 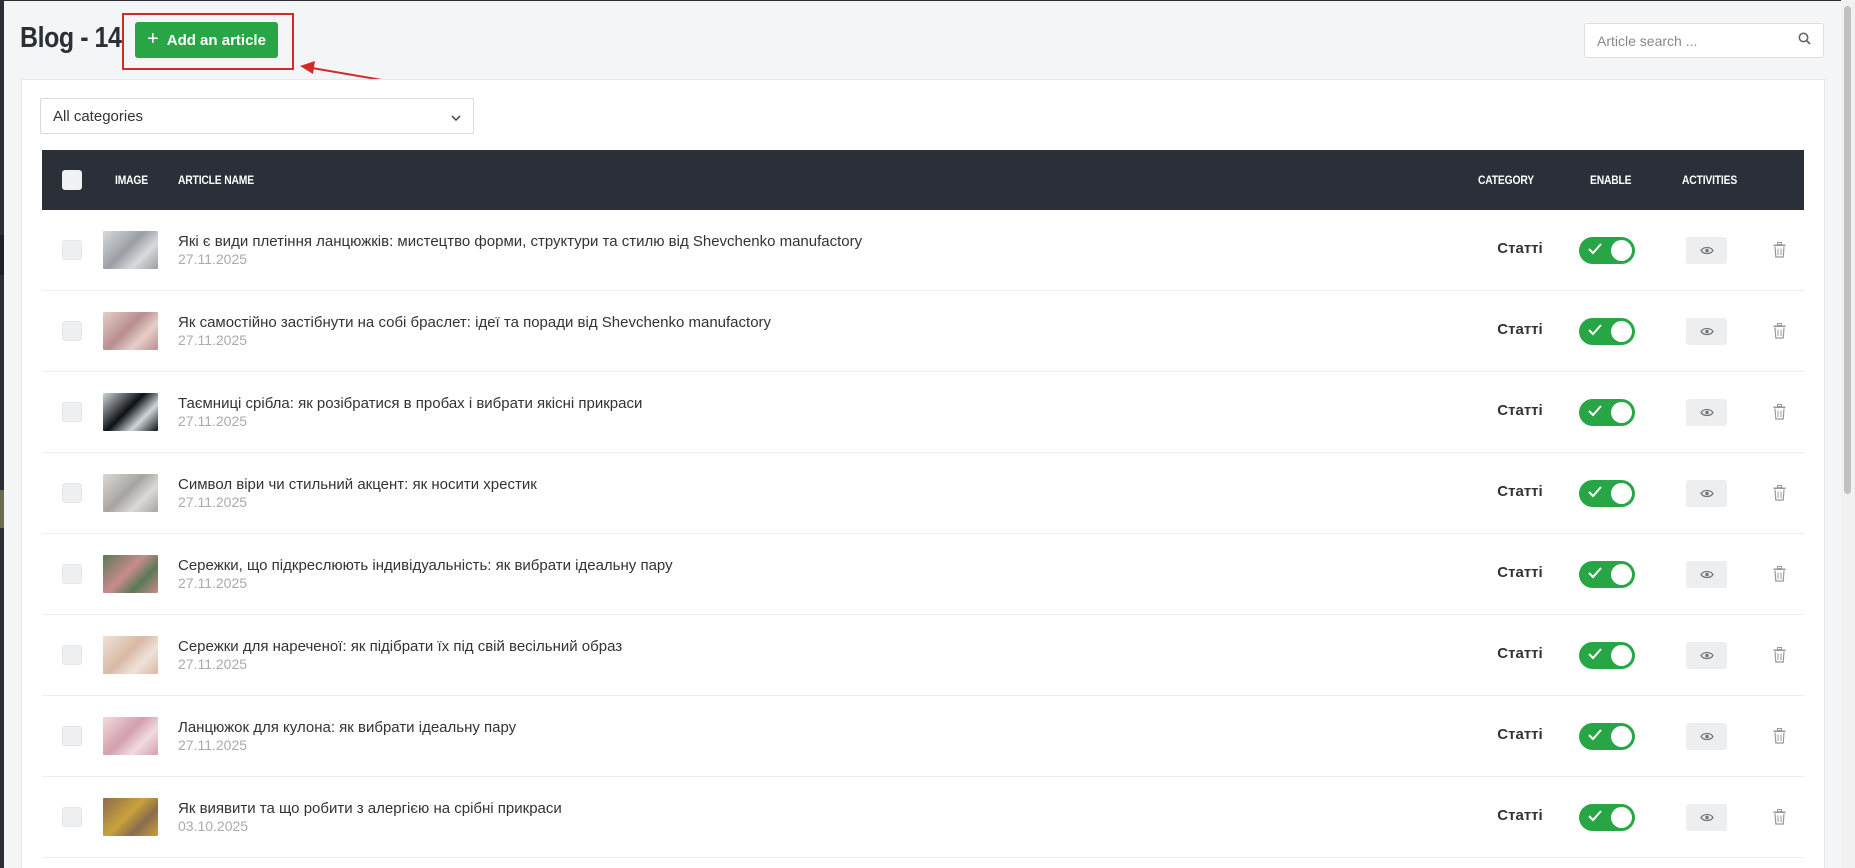 What do you see at coordinates (98, 116) in the screenshot?
I see `category-filter-value: All categories` at bounding box center [98, 116].